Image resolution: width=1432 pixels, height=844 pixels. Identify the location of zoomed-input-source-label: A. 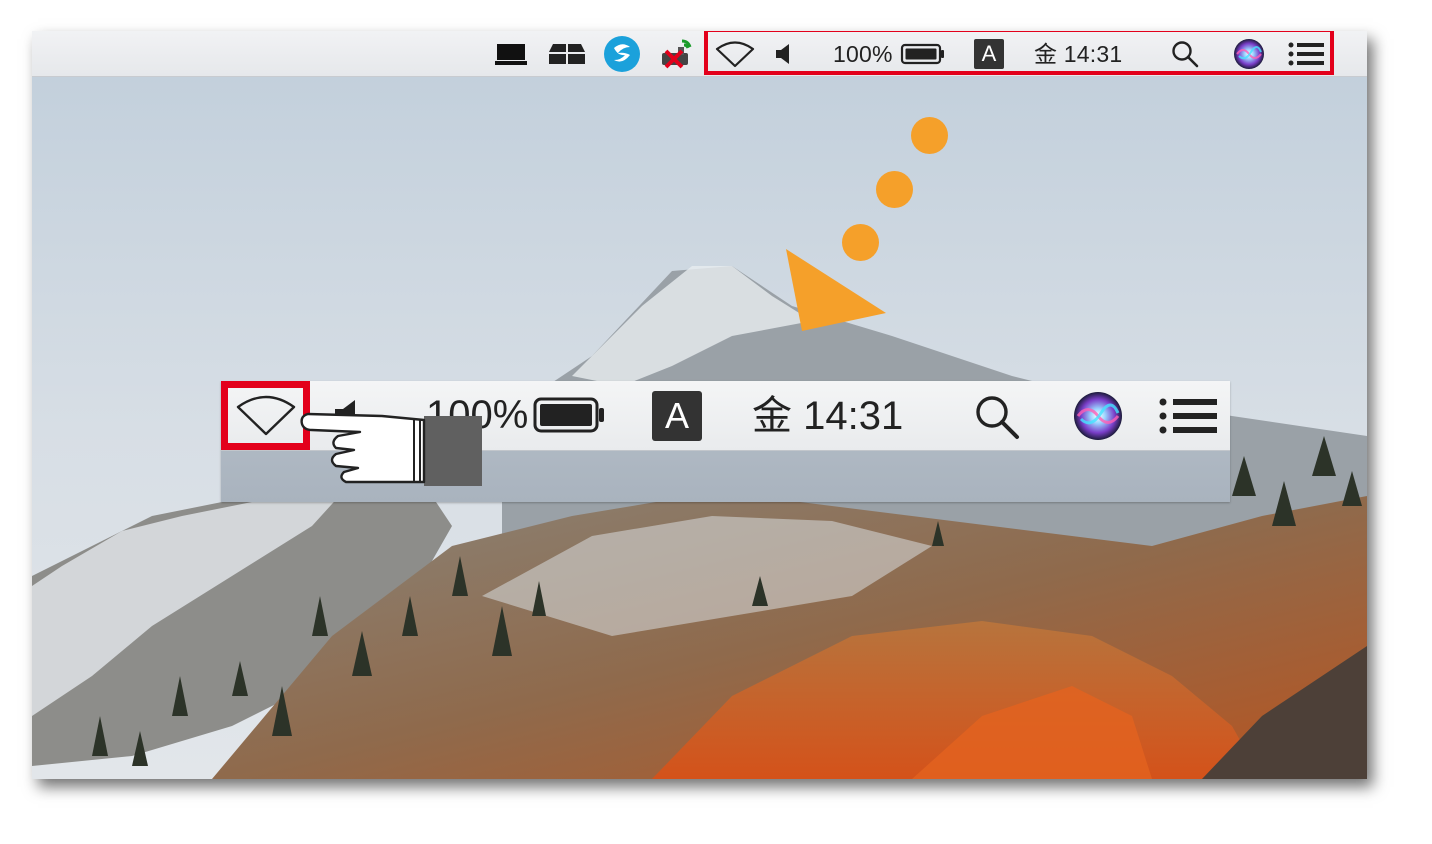
(677, 416).